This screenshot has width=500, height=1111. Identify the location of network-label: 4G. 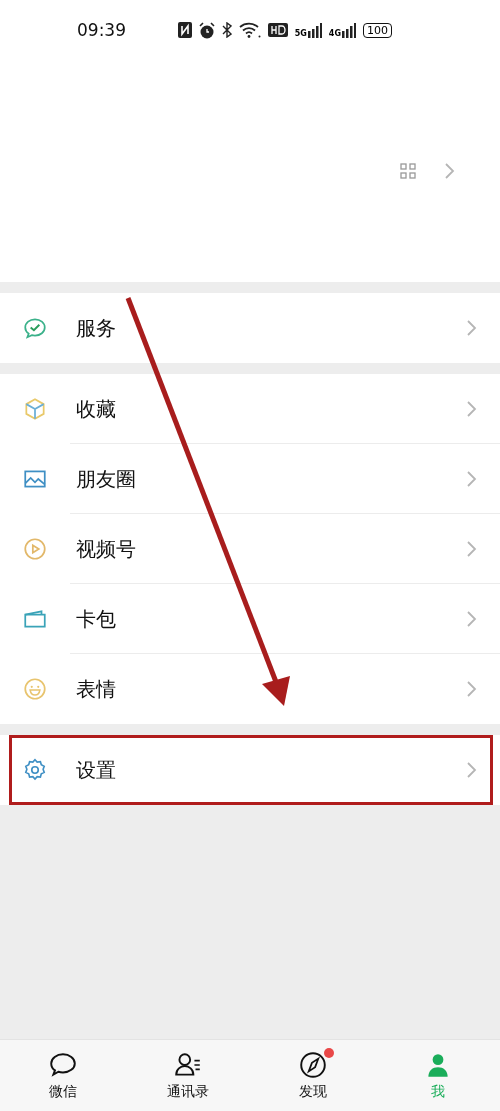
(334, 34).